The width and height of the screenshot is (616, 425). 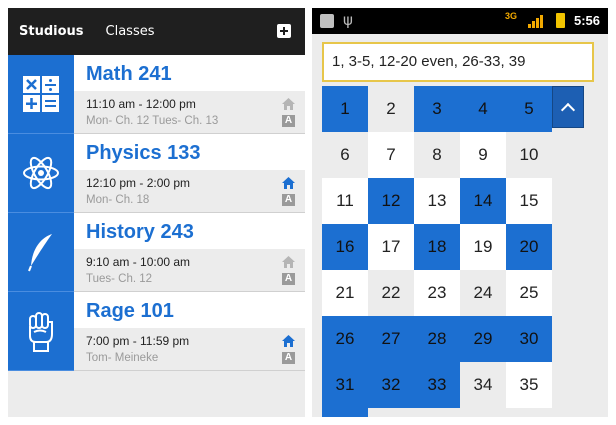 I want to click on number-cell-1: 1, so click(x=345, y=109).